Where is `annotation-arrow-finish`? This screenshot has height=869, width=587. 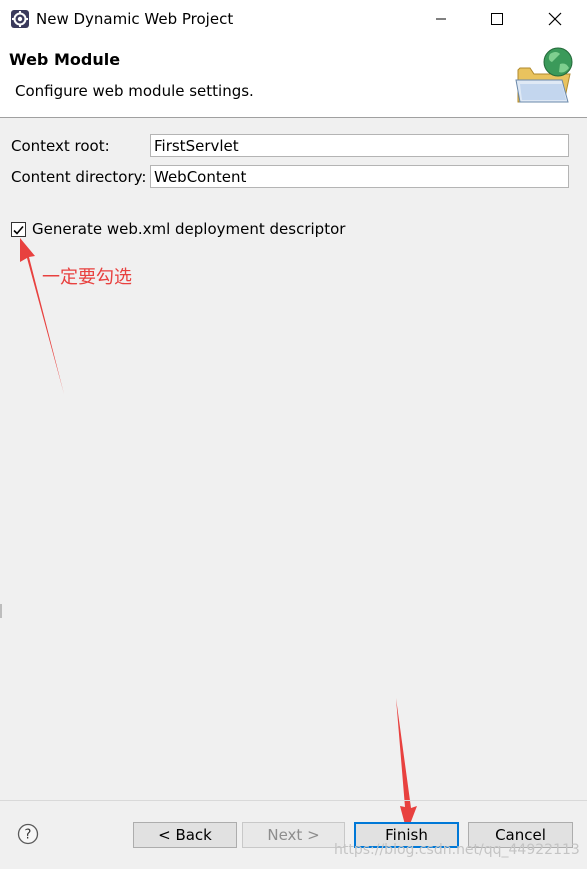
annotation-arrow-finish is located at coordinates (406, 765).